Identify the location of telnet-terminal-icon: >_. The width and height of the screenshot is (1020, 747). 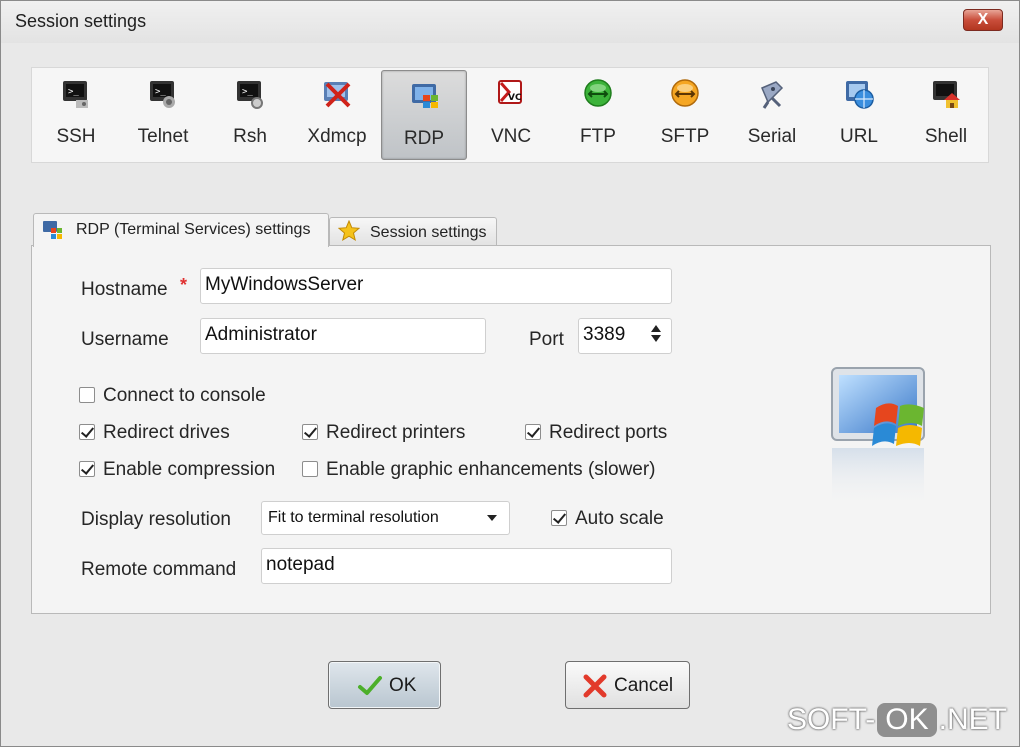
(162, 94).